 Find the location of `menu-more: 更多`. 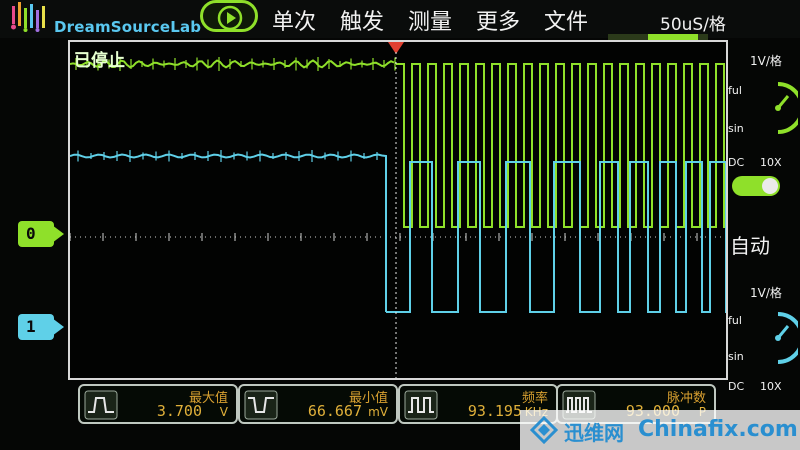

menu-more: 更多 is located at coordinates (498, 20).